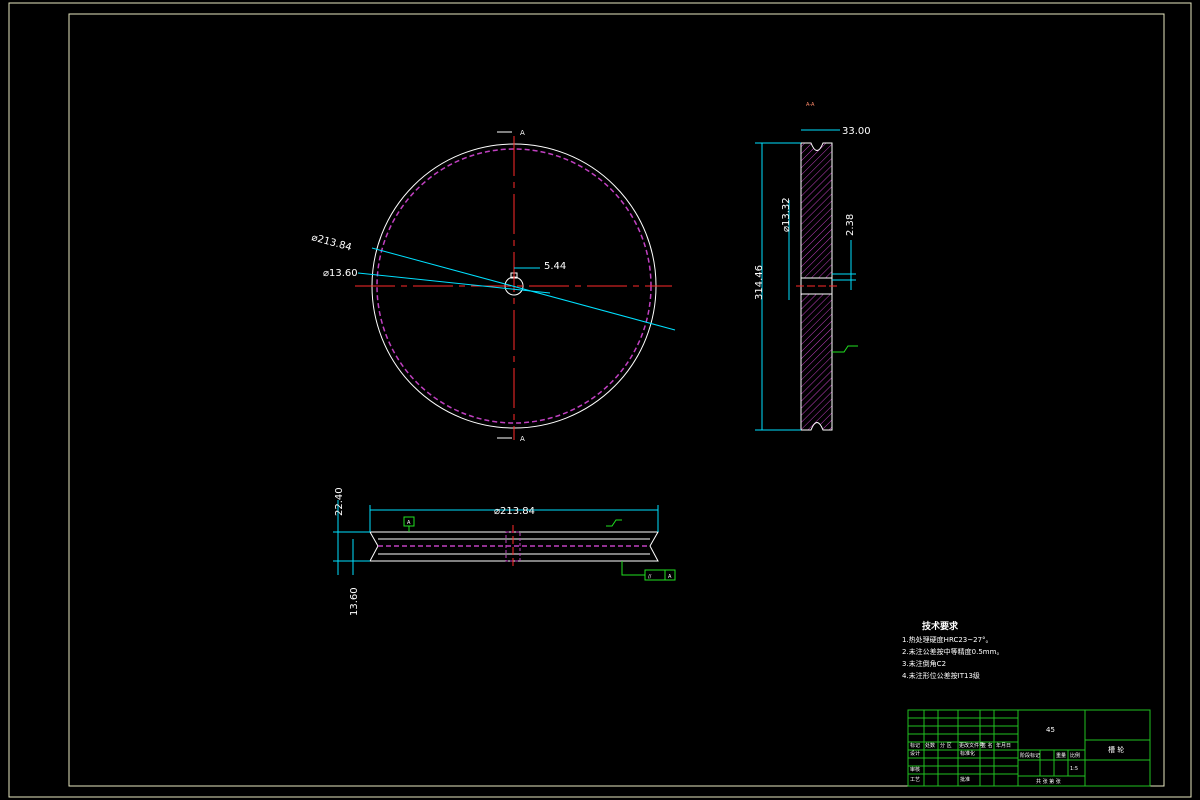 This screenshot has width=1200, height=800. Describe the element at coordinates (522, 439) in the screenshot. I see `section-label-bottom: A` at that location.